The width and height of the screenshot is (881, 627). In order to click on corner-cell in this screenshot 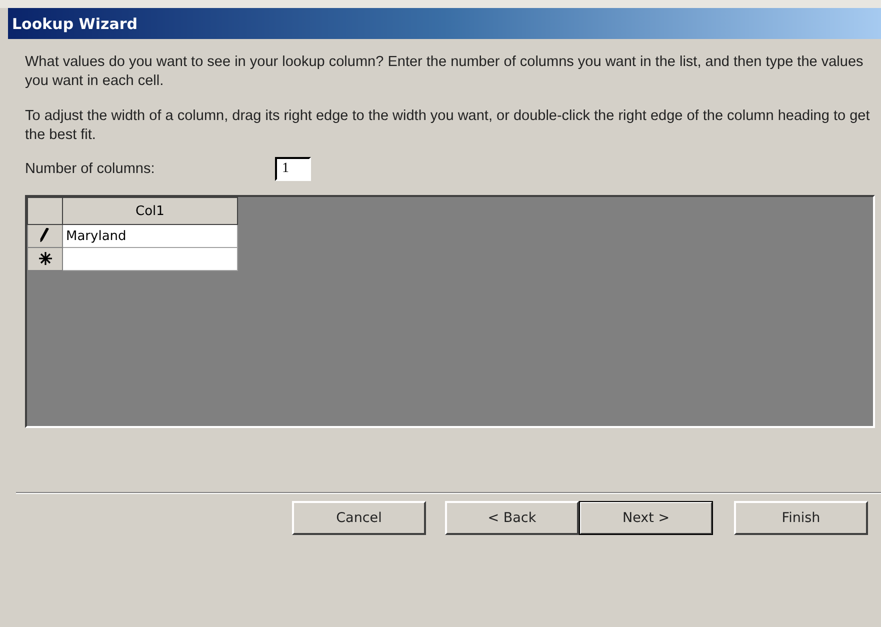, I will do `click(45, 211)`.